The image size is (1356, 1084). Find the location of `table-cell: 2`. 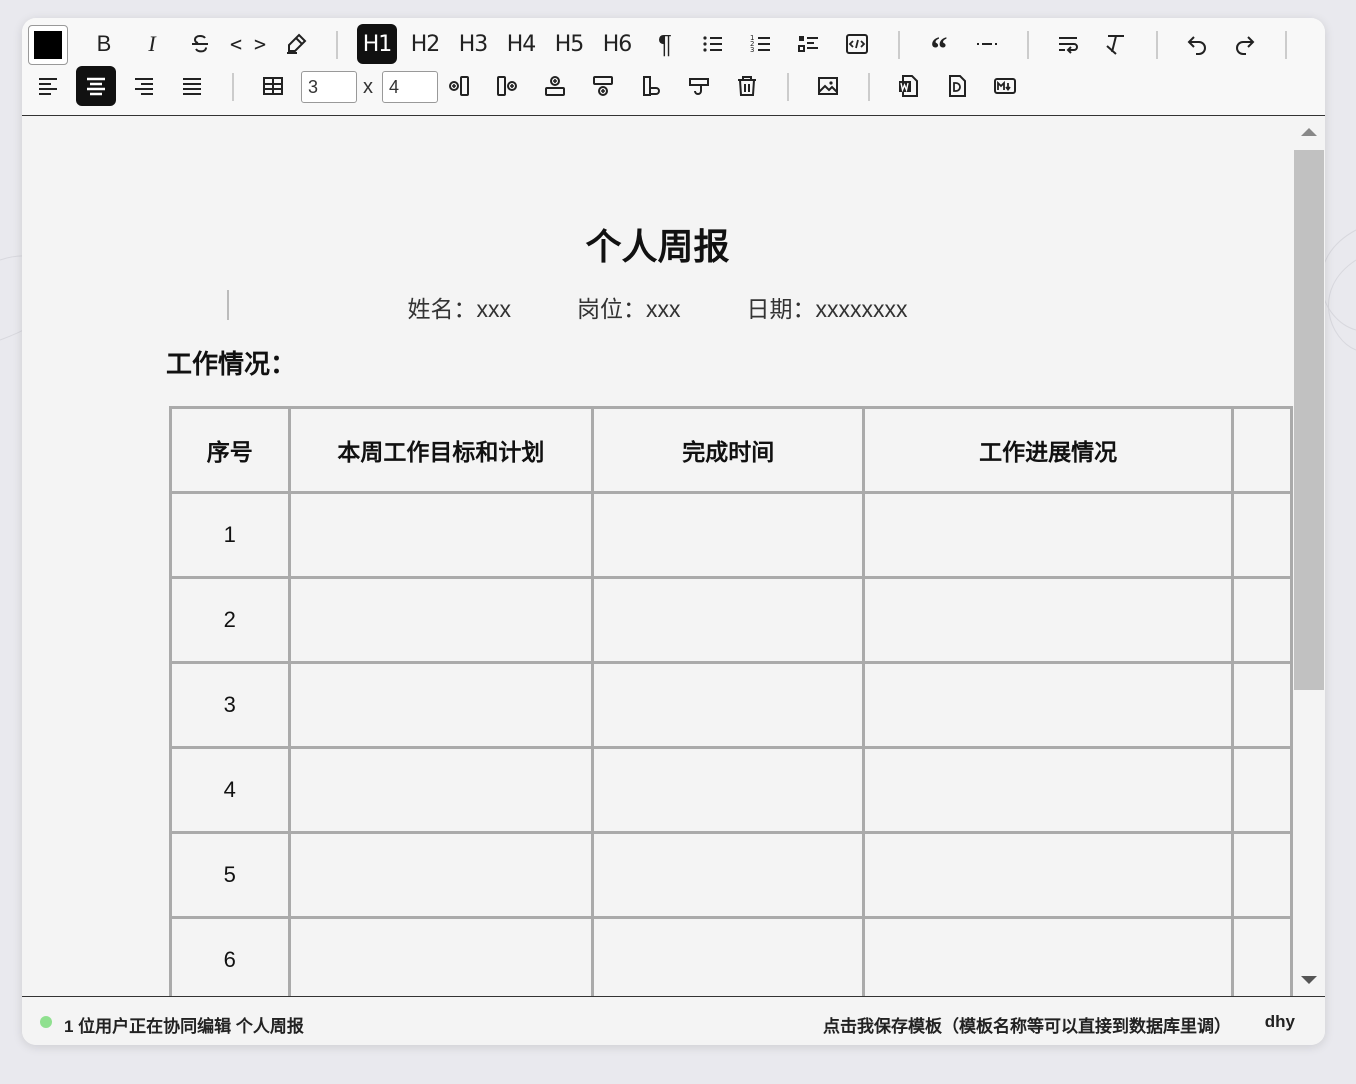

table-cell: 2 is located at coordinates (230, 620).